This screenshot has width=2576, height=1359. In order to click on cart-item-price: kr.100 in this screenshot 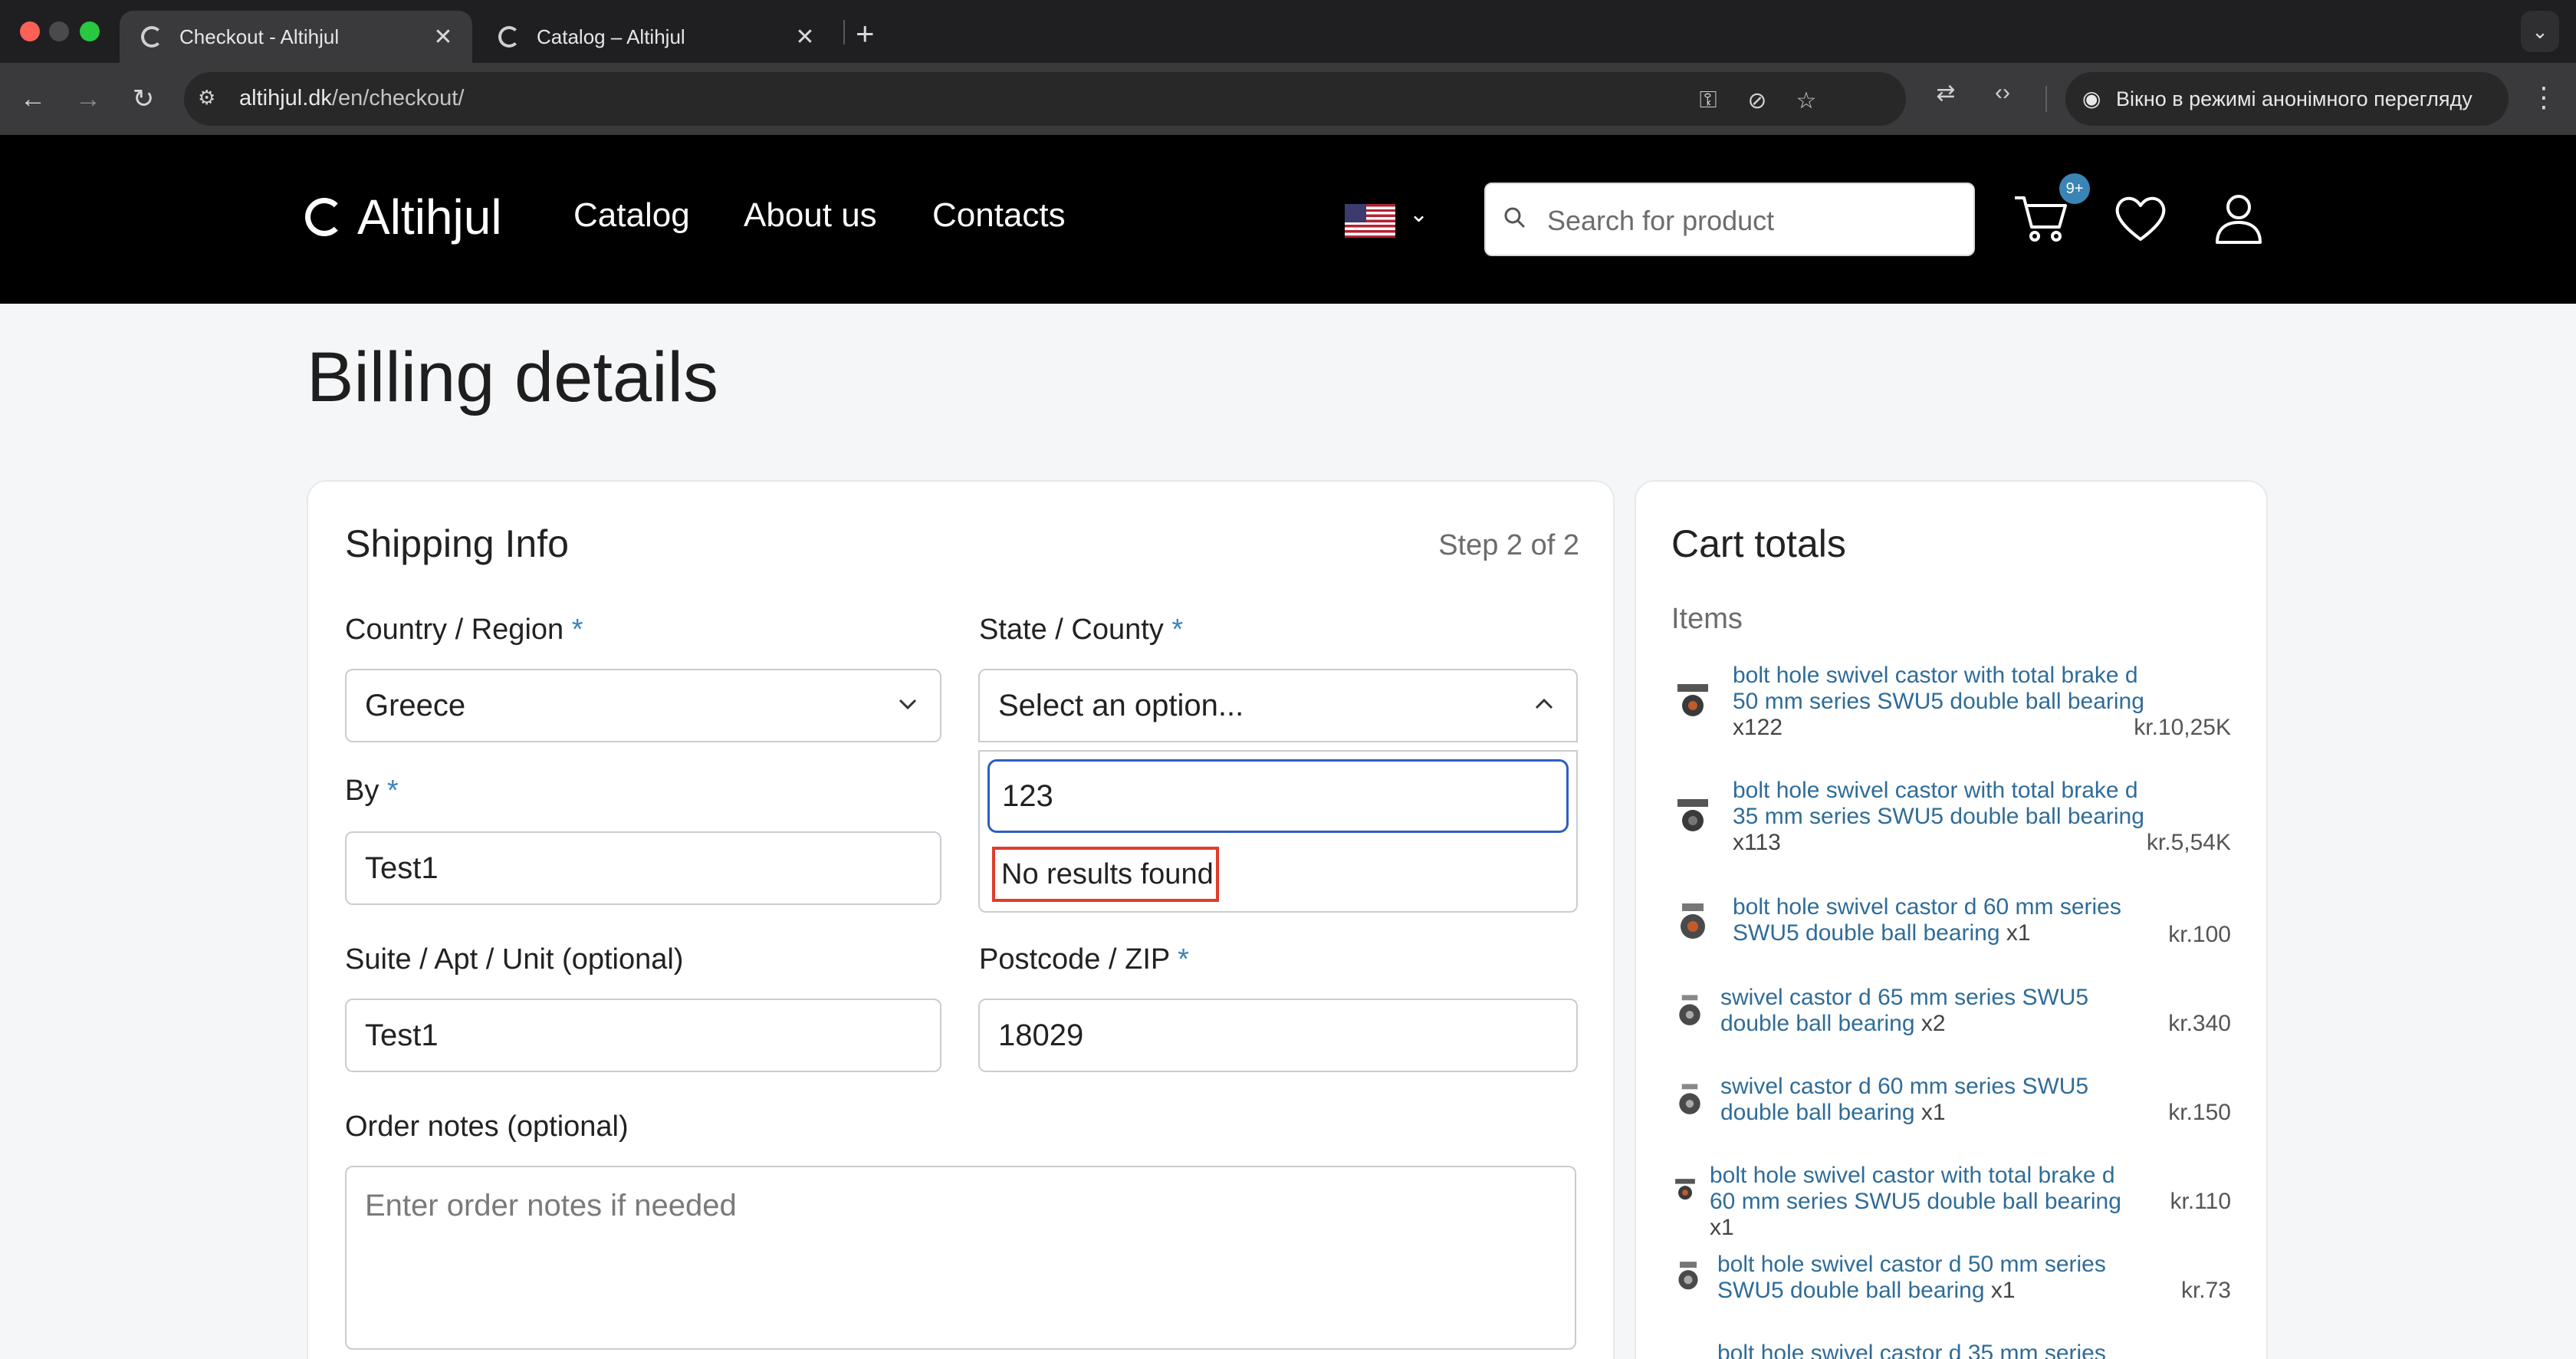, I will do `click(2200, 935)`.